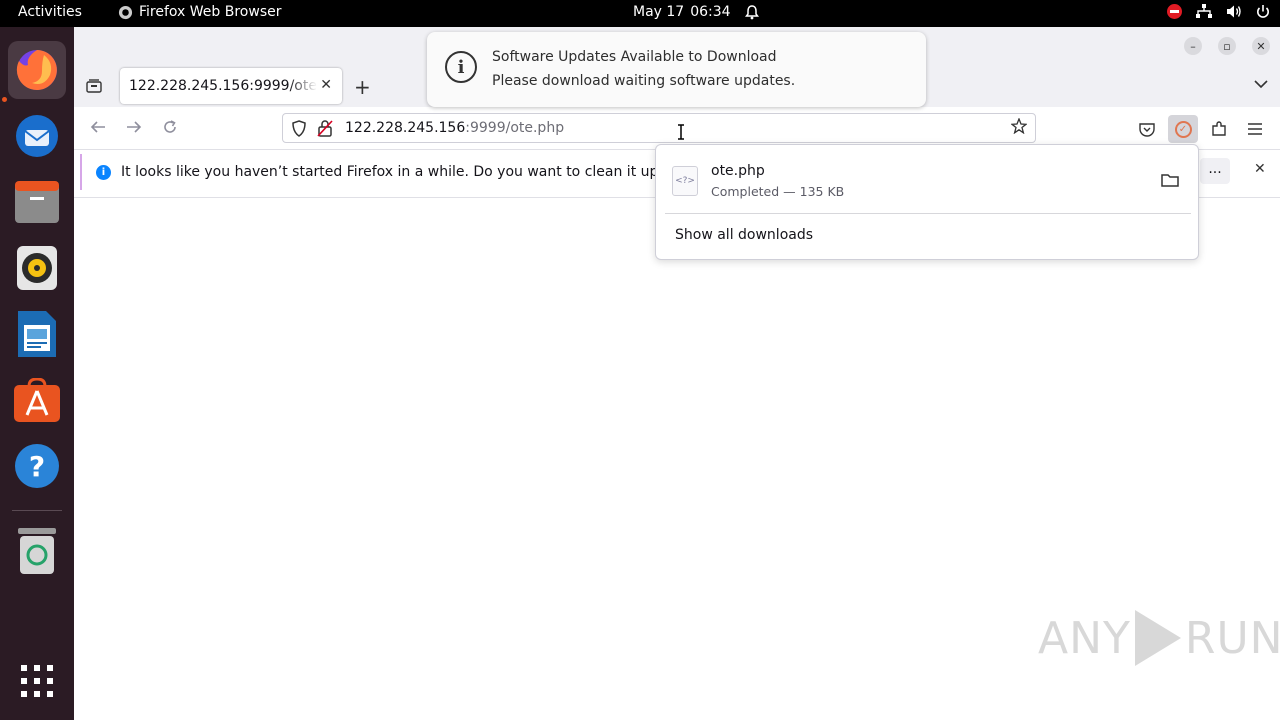 This screenshot has width=1280, height=720. What do you see at coordinates (1193, 46) in the screenshot?
I see `minimize-button: –` at bounding box center [1193, 46].